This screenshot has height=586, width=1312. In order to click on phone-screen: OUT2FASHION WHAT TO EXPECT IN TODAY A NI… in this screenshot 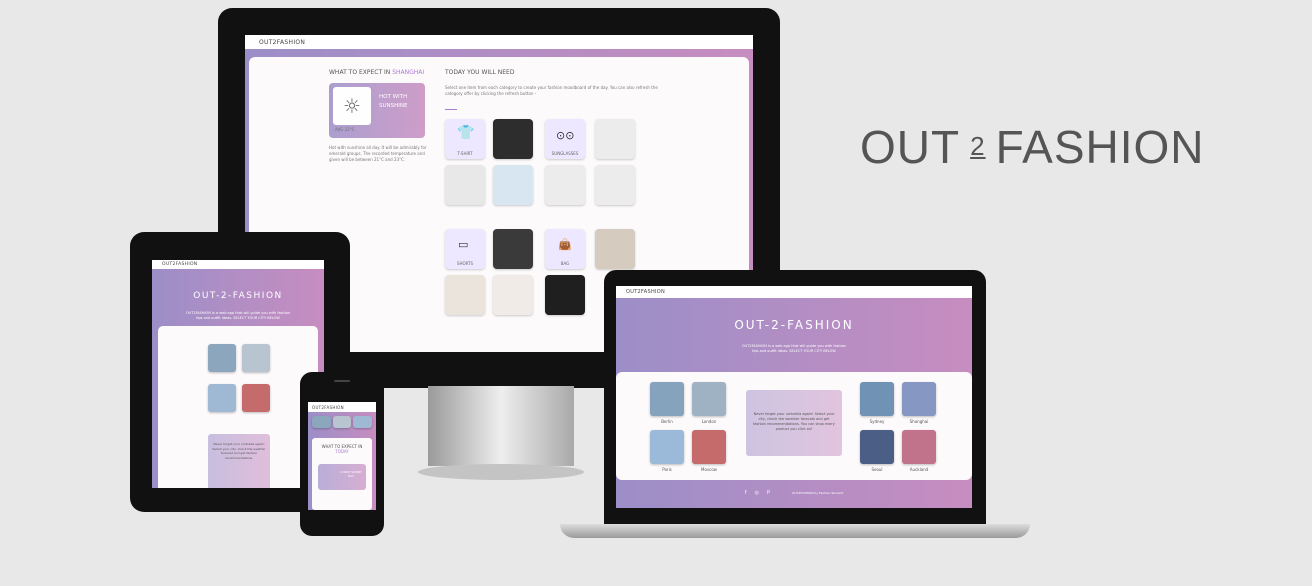, I will do `click(342, 456)`.